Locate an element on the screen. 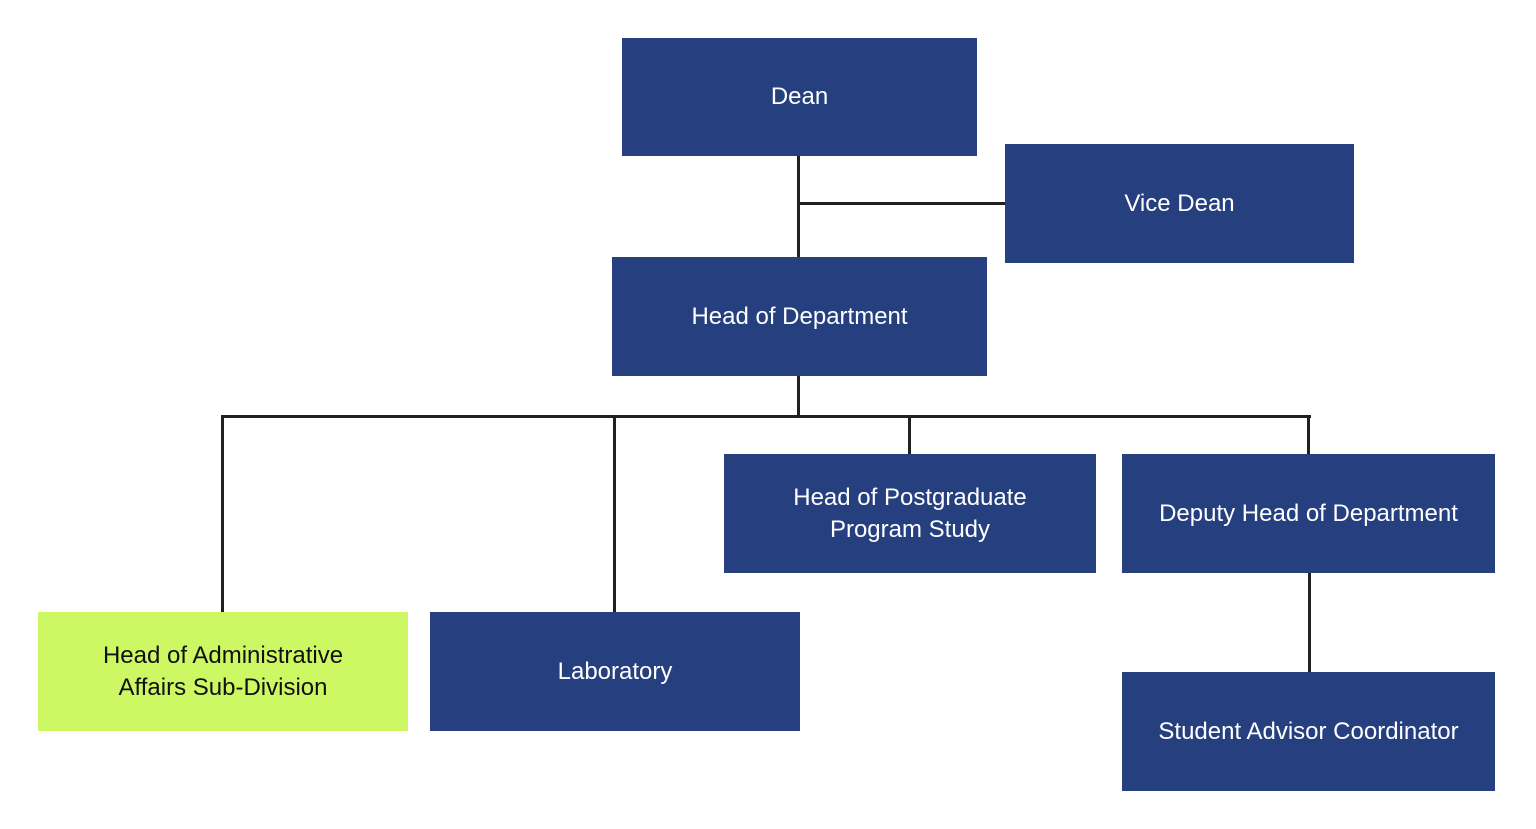 The image size is (1536, 829). connector-to-laboratory is located at coordinates (614, 514).